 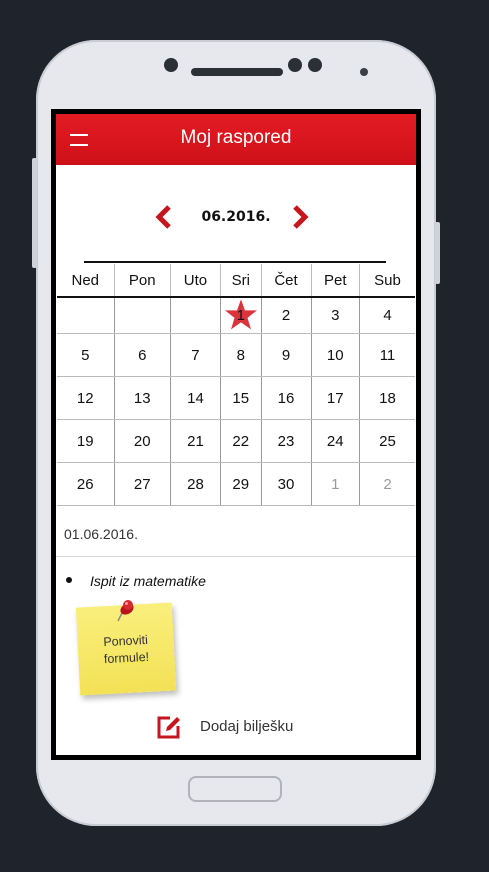 I want to click on event-item: Ispit iz matematike, so click(x=136, y=581).